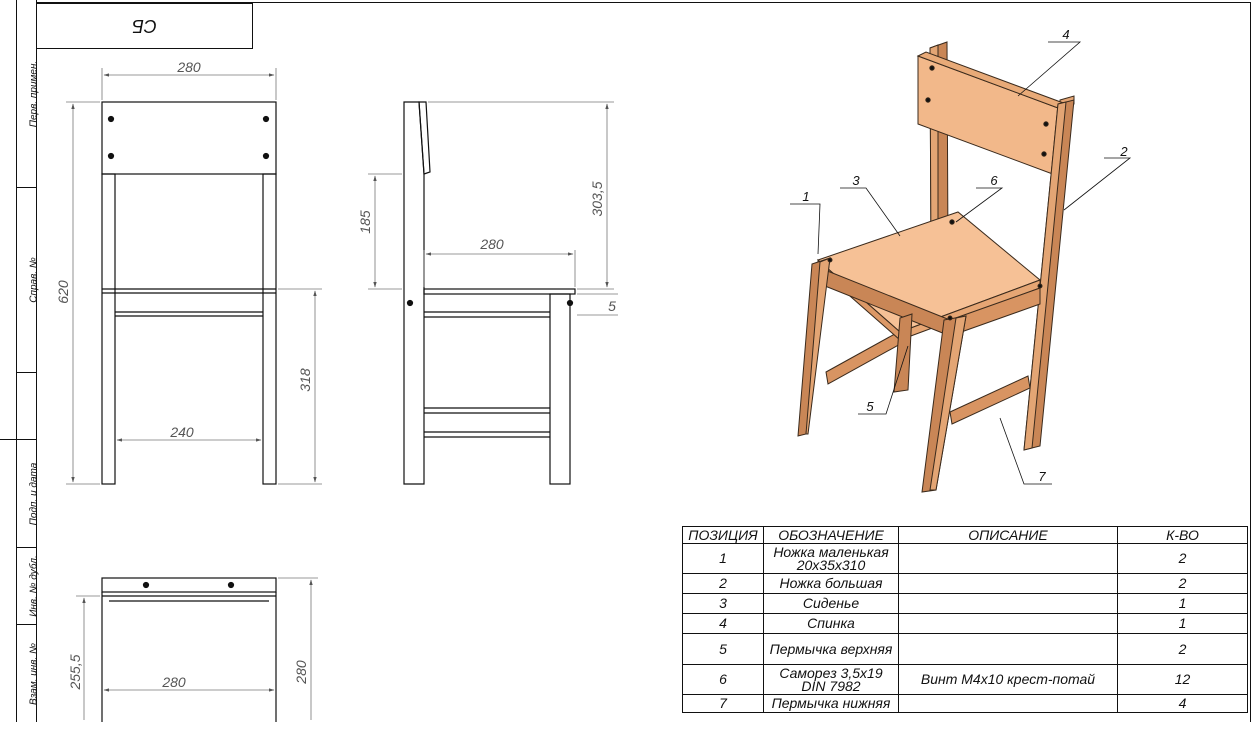  I want to click on cell-pos: 4, so click(723, 623).